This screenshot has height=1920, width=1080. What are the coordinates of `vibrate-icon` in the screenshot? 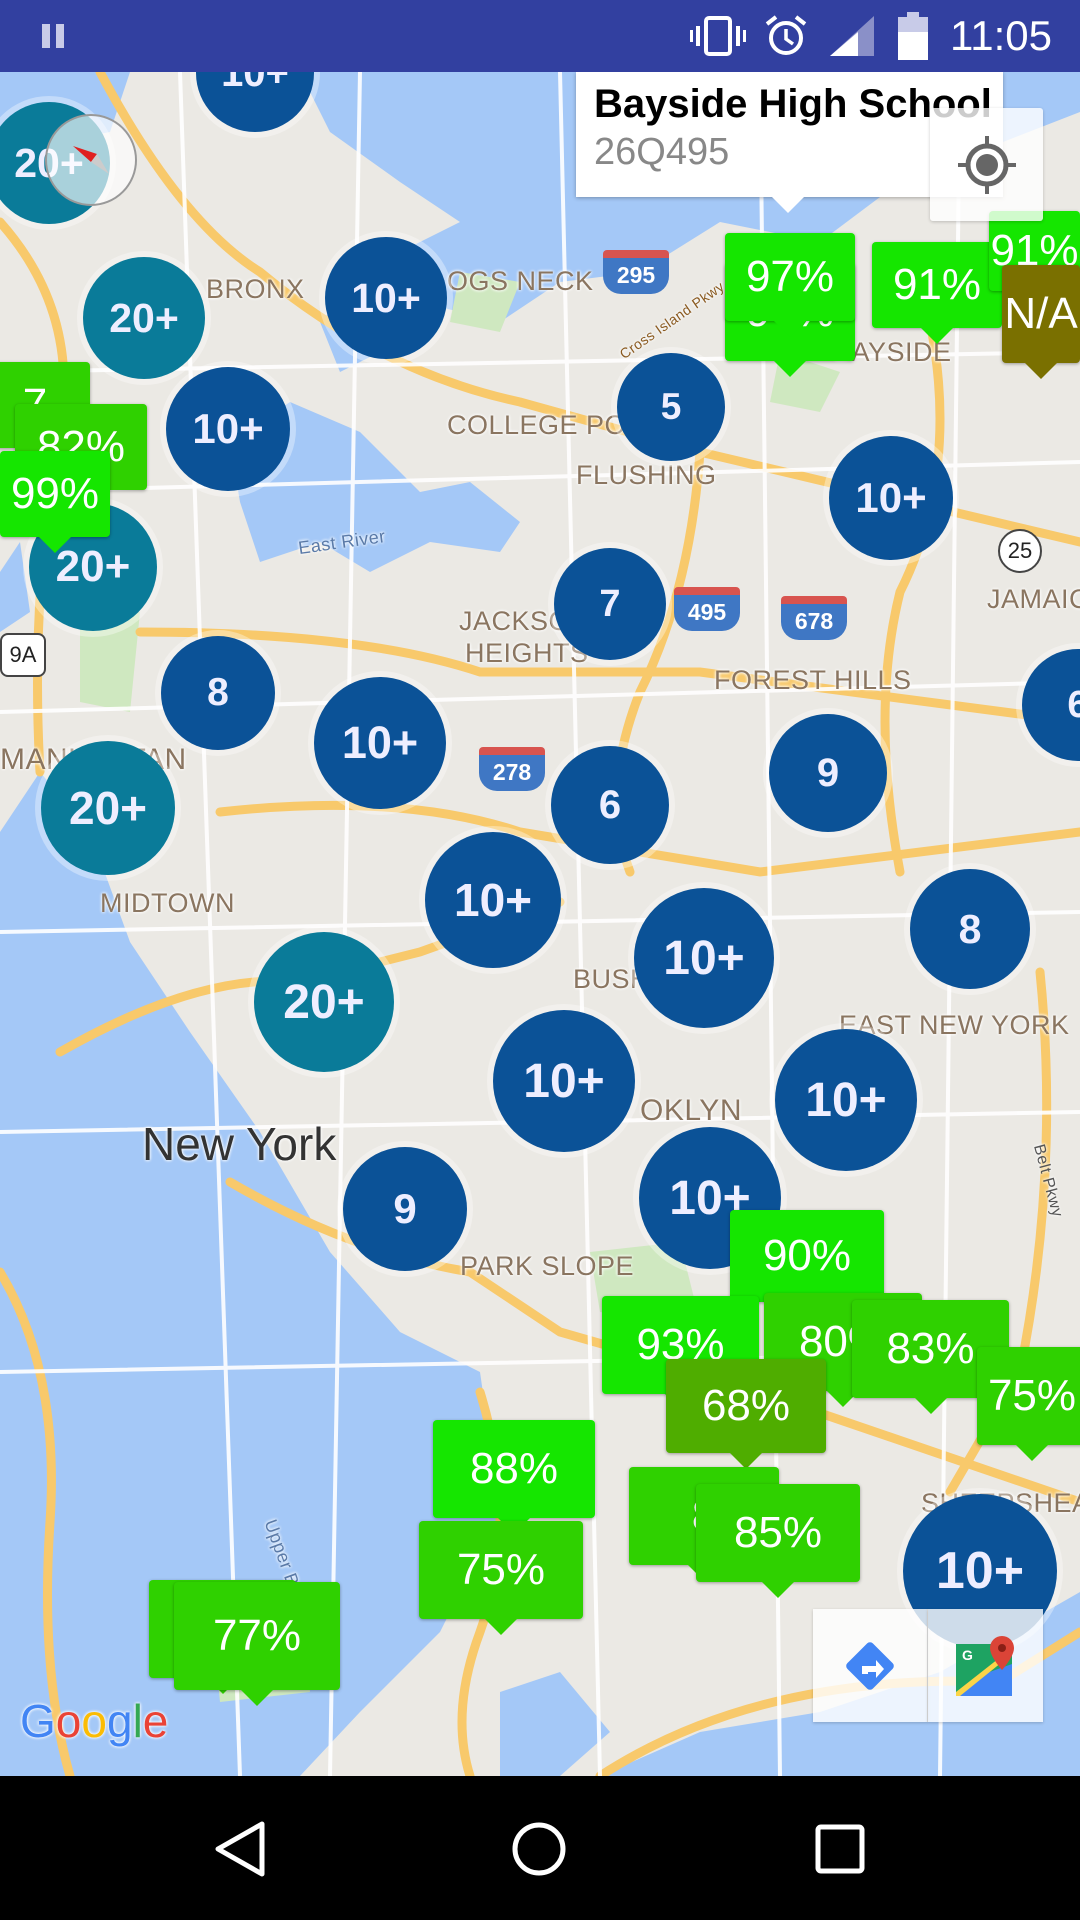 It's located at (718, 36).